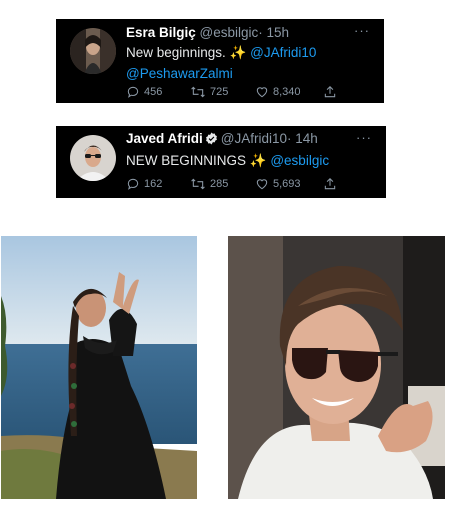  Describe the element at coordinates (164, 138) in the screenshot. I see `display-name: Javed Afridi` at that location.